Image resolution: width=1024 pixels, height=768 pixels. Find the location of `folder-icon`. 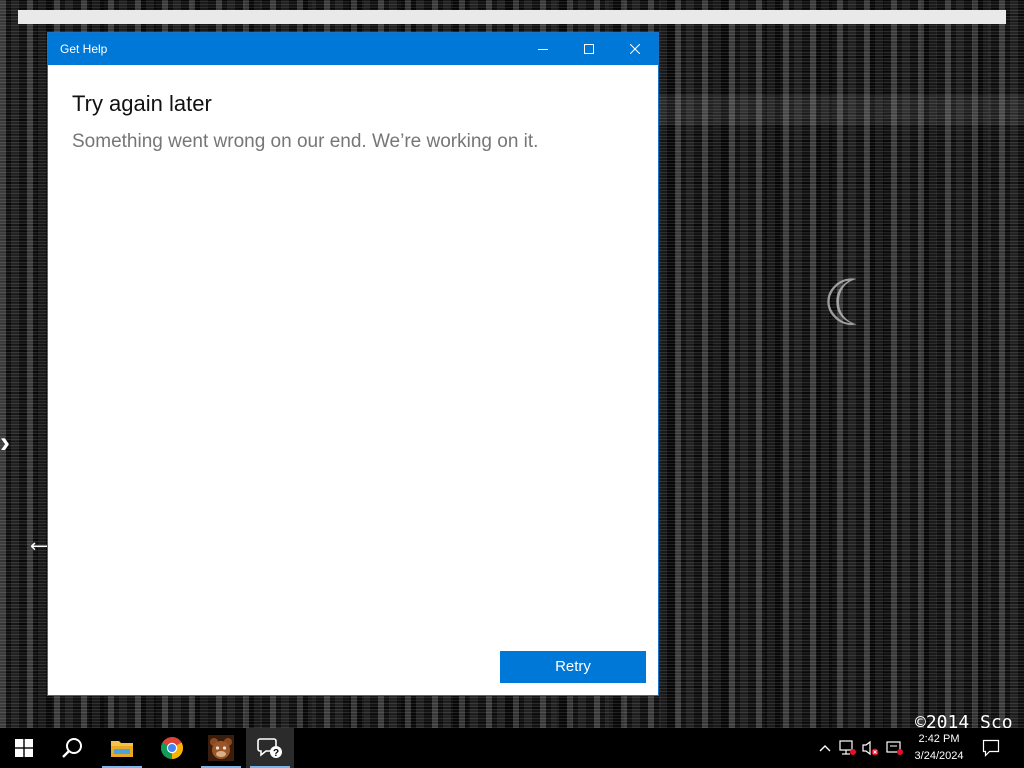

folder-icon is located at coordinates (122, 749).